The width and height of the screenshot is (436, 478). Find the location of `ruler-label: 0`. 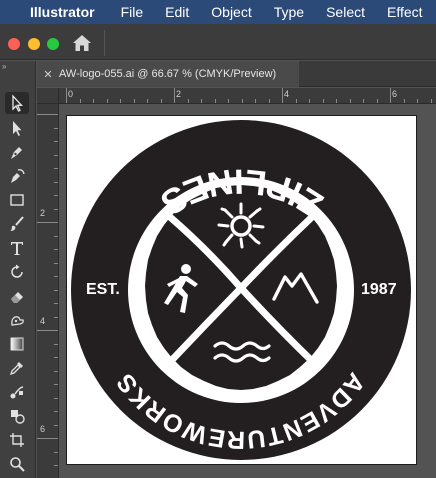

ruler-label: 0 is located at coordinates (71, 94).